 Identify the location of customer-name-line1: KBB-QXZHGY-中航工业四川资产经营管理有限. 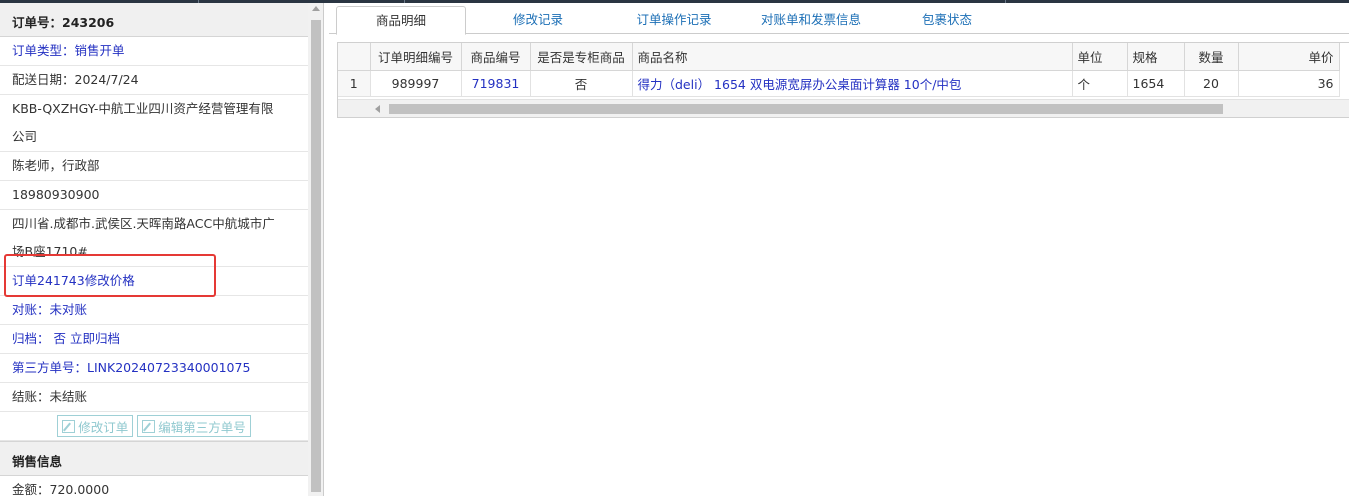
(143, 108).